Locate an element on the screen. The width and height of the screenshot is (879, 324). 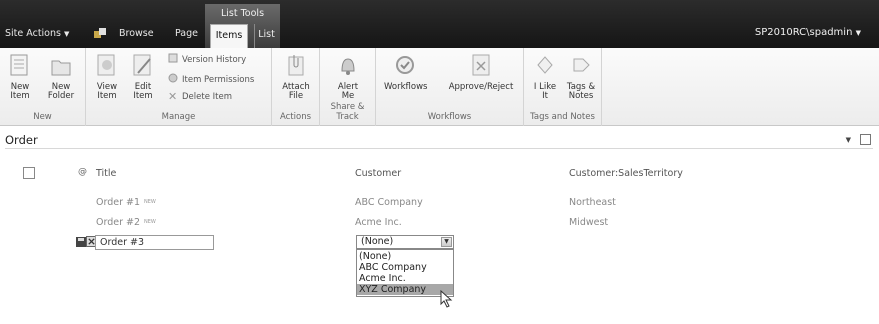
approve-reject-label: Approve/Reject is located at coordinates (481, 87).